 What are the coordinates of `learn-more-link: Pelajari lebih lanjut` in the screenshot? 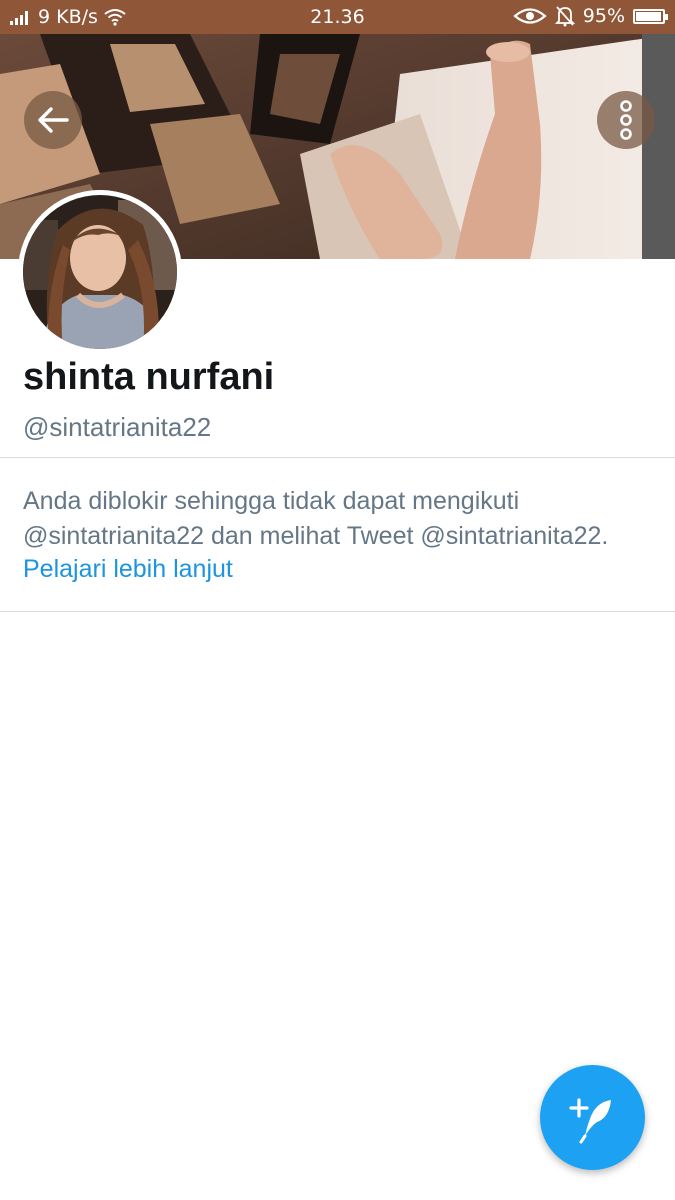 It's located at (128, 569).